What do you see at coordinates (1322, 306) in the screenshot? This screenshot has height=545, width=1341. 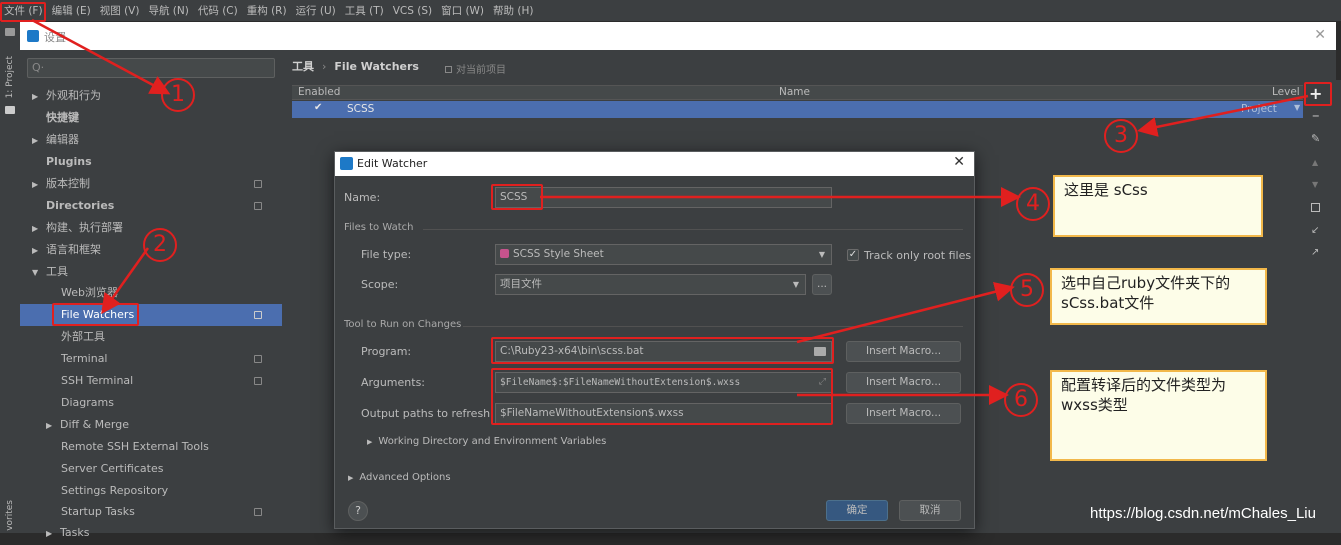 I see `table-toolbar: + – ✎ ▲ ▼ ↙ ↗` at bounding box center [1322, 306].